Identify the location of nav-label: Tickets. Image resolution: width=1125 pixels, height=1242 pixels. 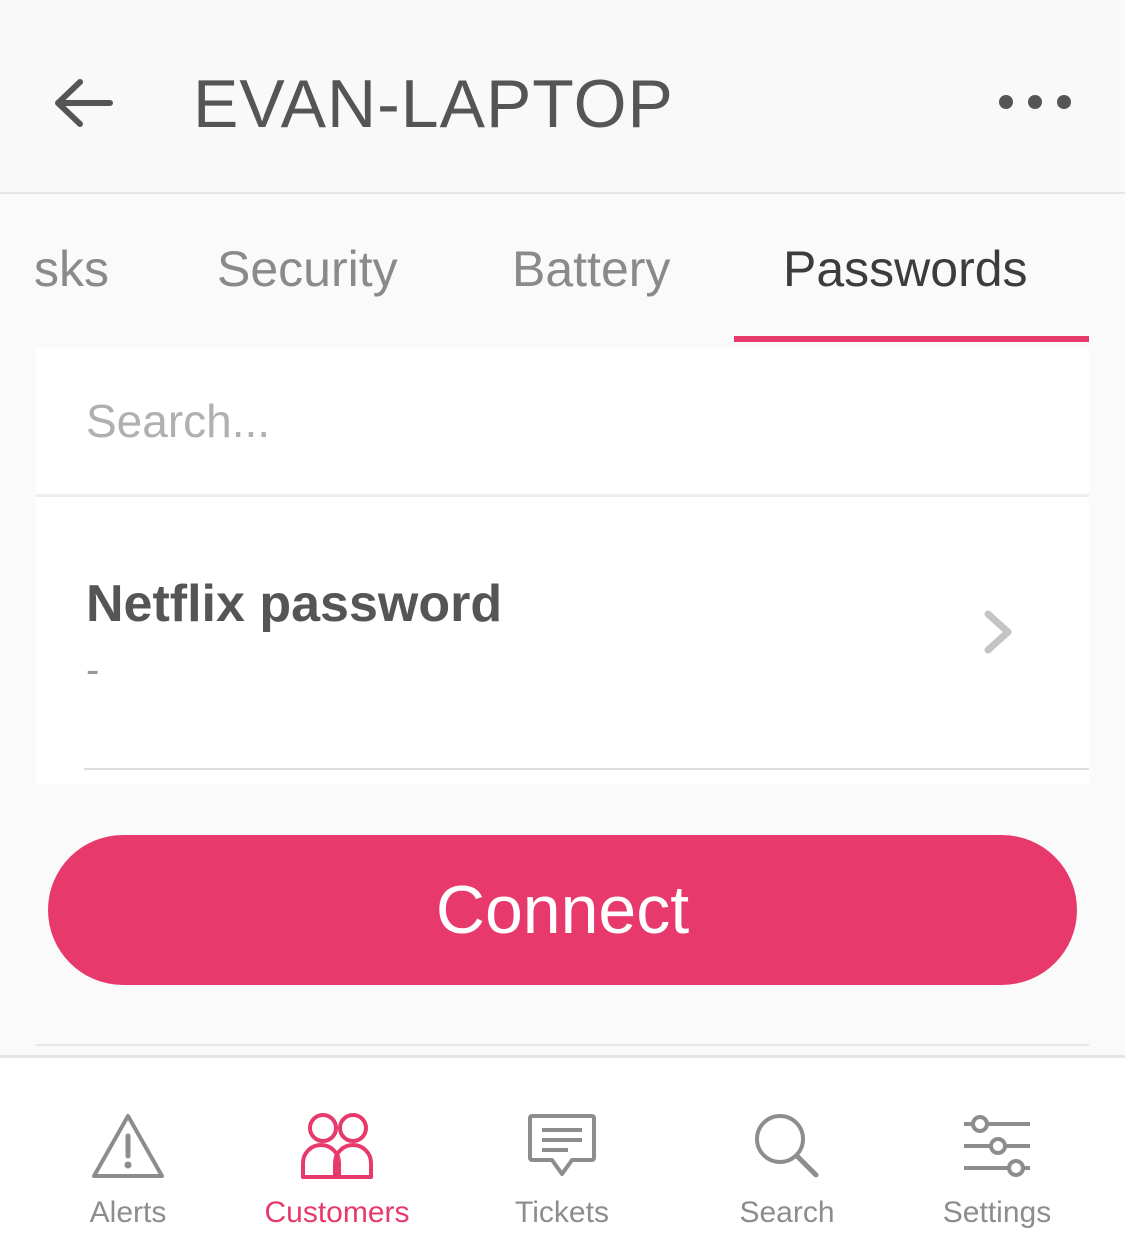
(562, 1212).